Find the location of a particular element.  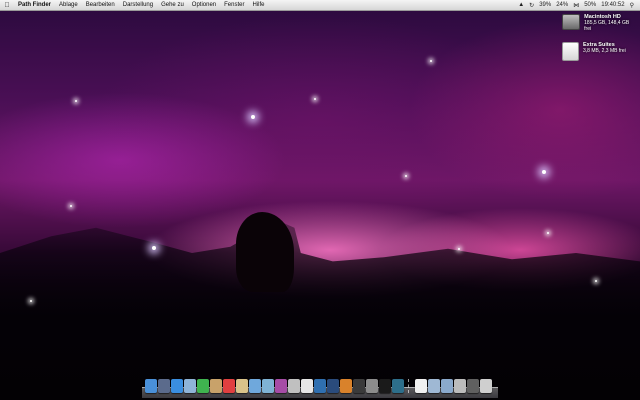

imovie-icon is located at coordinates (281, 386).